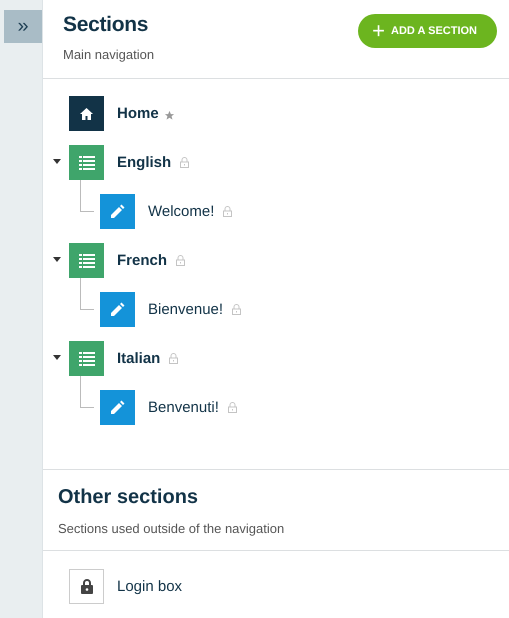 Image resolution: width=509 pixels, height=618 pixels. Describe the element at coordinates (138, 359) in the screenshot. I see `section-label: Italian` at that location.